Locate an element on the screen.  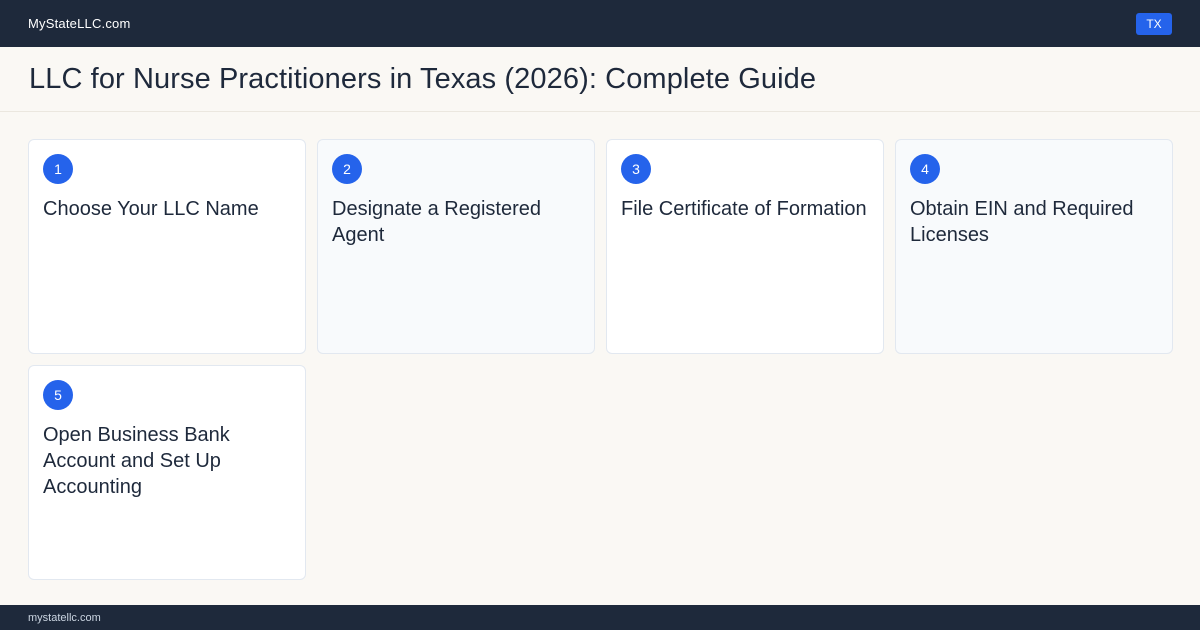
step-card-4: 4 Obtain EIN and Required Licenses is located at coordinates (1034, 246).